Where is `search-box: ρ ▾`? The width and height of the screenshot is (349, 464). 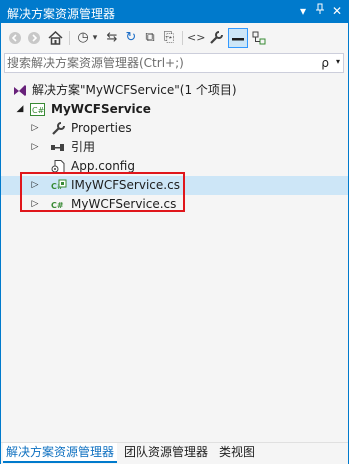
search-box: ρ ▾ is located at coordinates (174, 63).